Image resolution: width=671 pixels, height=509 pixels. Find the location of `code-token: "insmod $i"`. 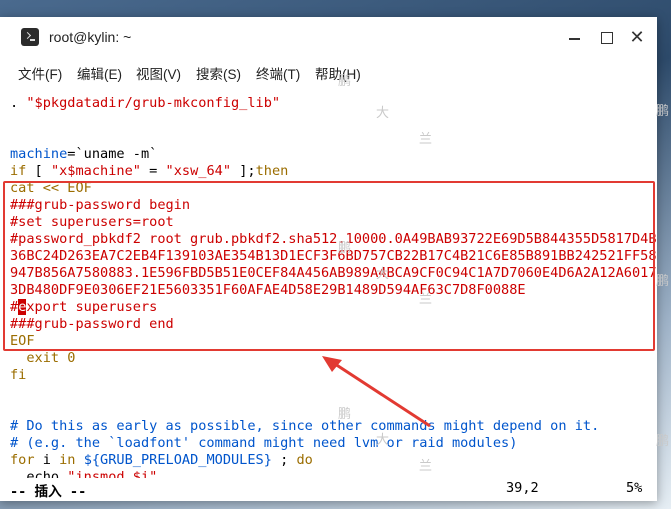

code-token: "insmod $i" is located at coordinates (112, 473).